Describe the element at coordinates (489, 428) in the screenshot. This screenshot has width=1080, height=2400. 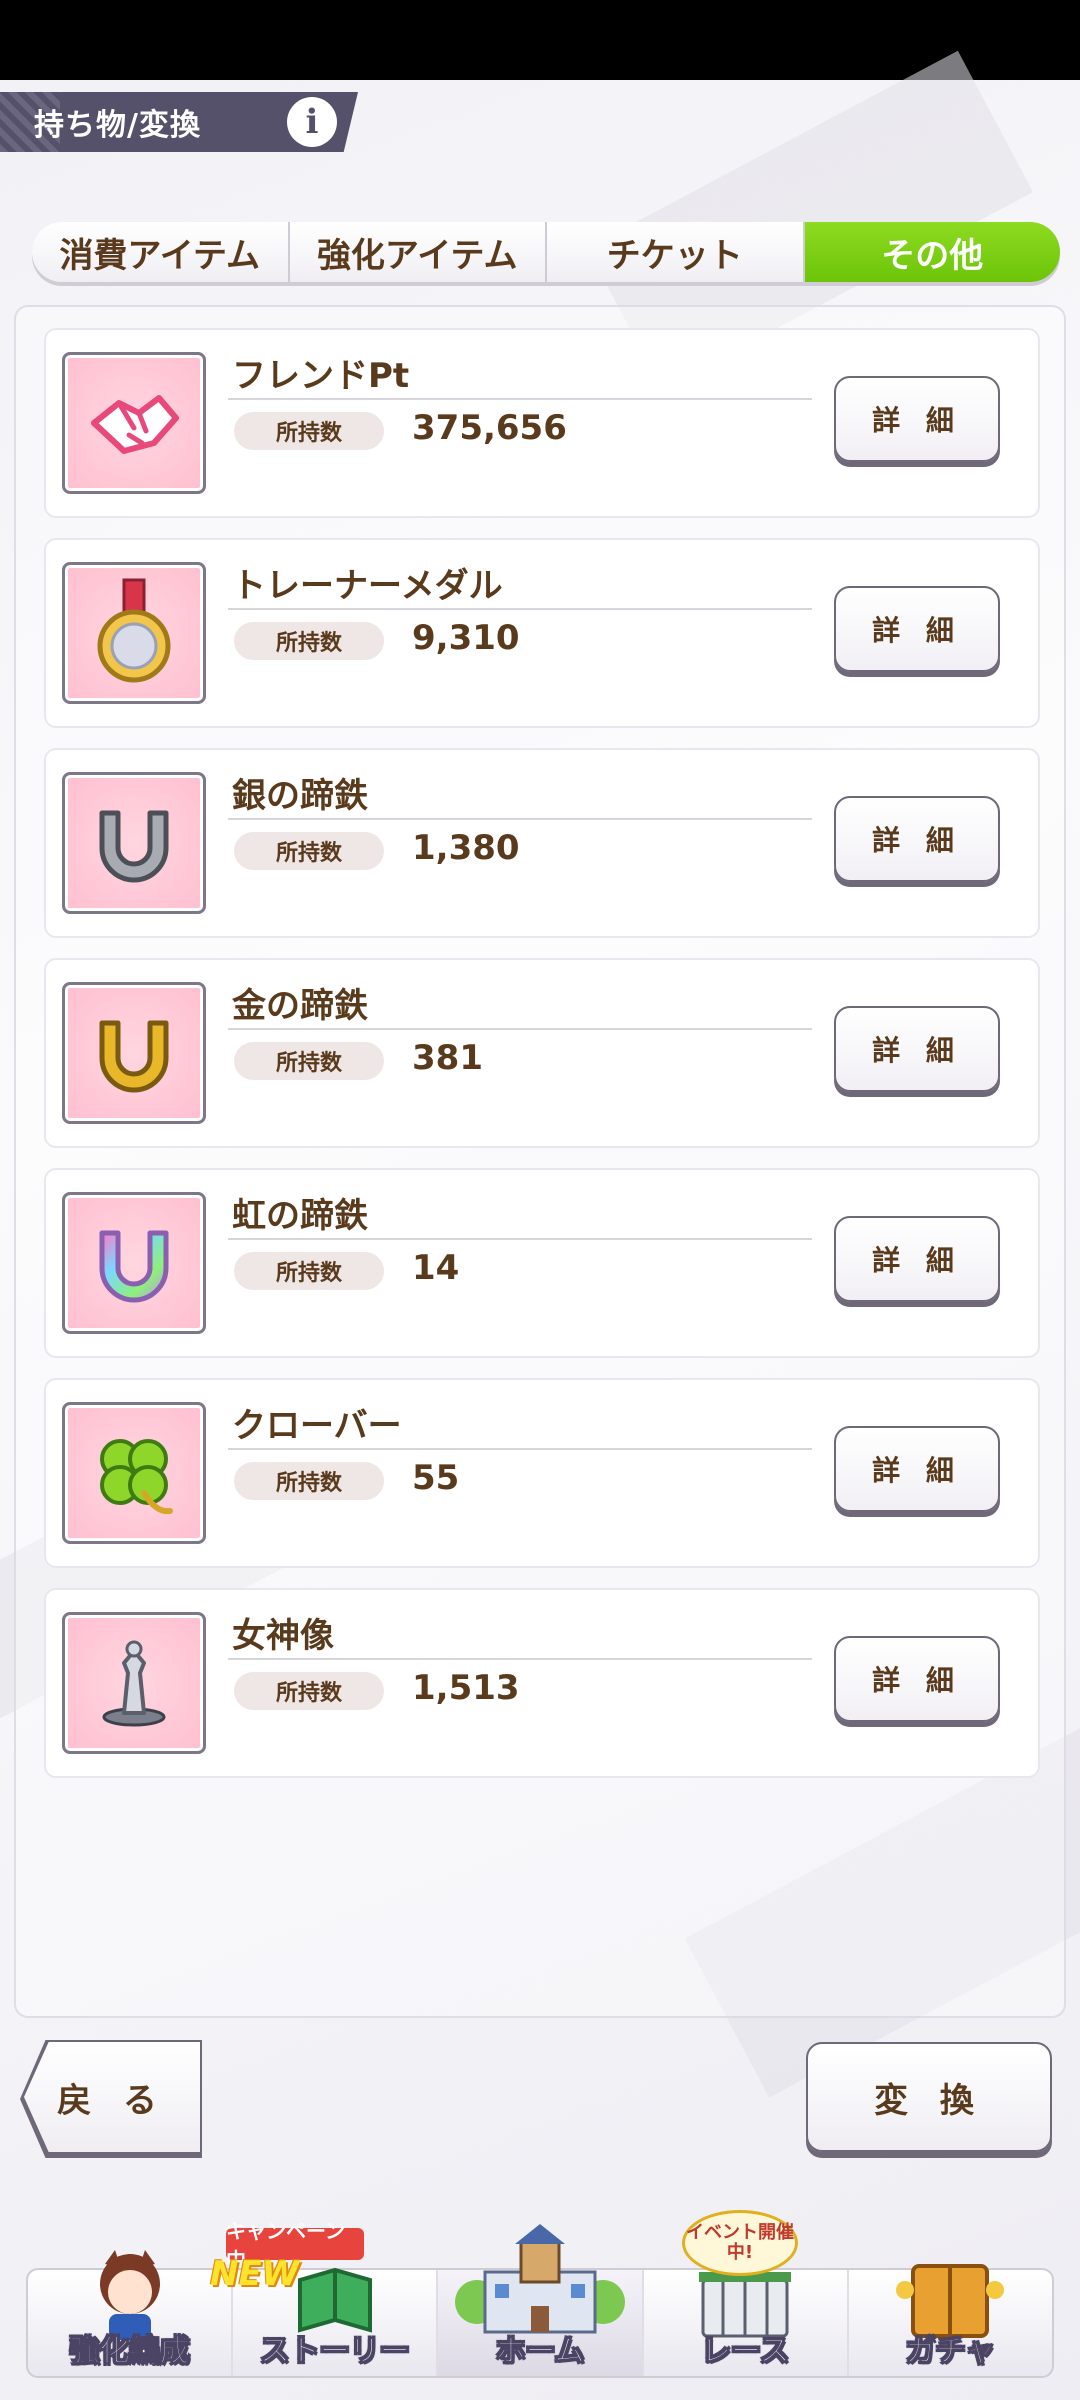
I see `count-value: 375,656` at that location.